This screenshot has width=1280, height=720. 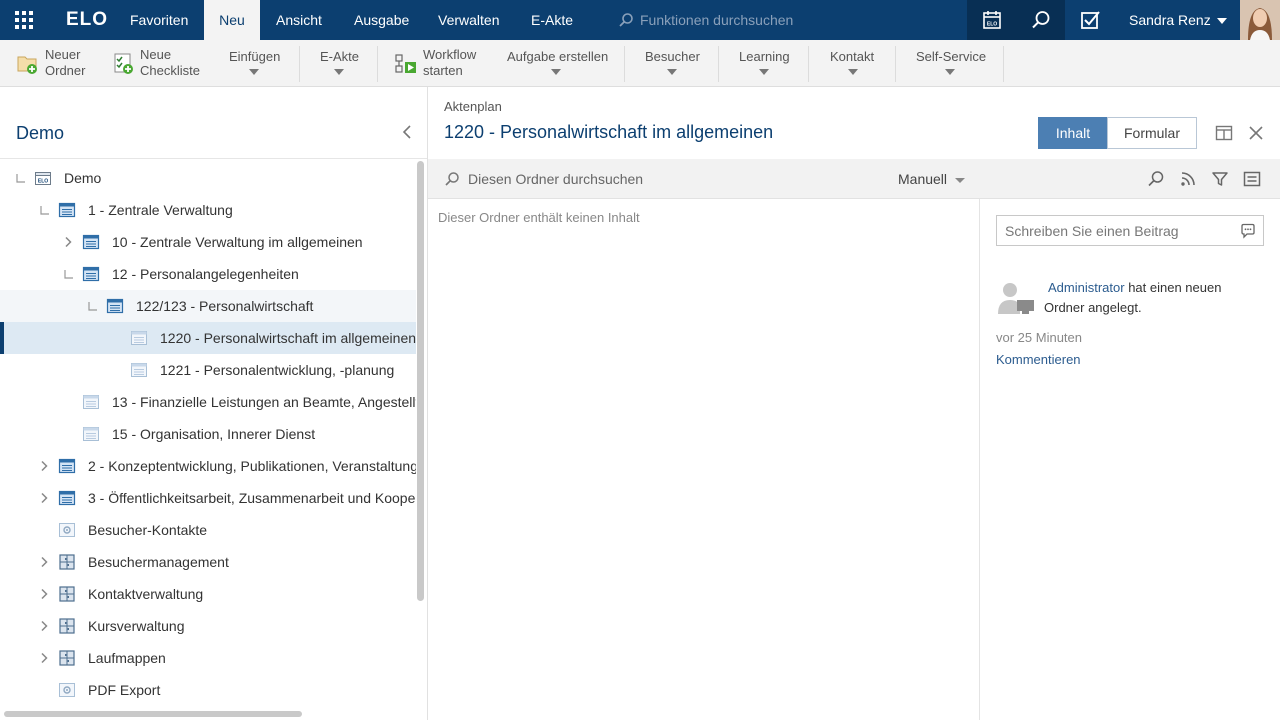 What do you see at coordinates (1224, 133) in the screenshot?
I see `layout-icon` at bounding box center [1224, 133].